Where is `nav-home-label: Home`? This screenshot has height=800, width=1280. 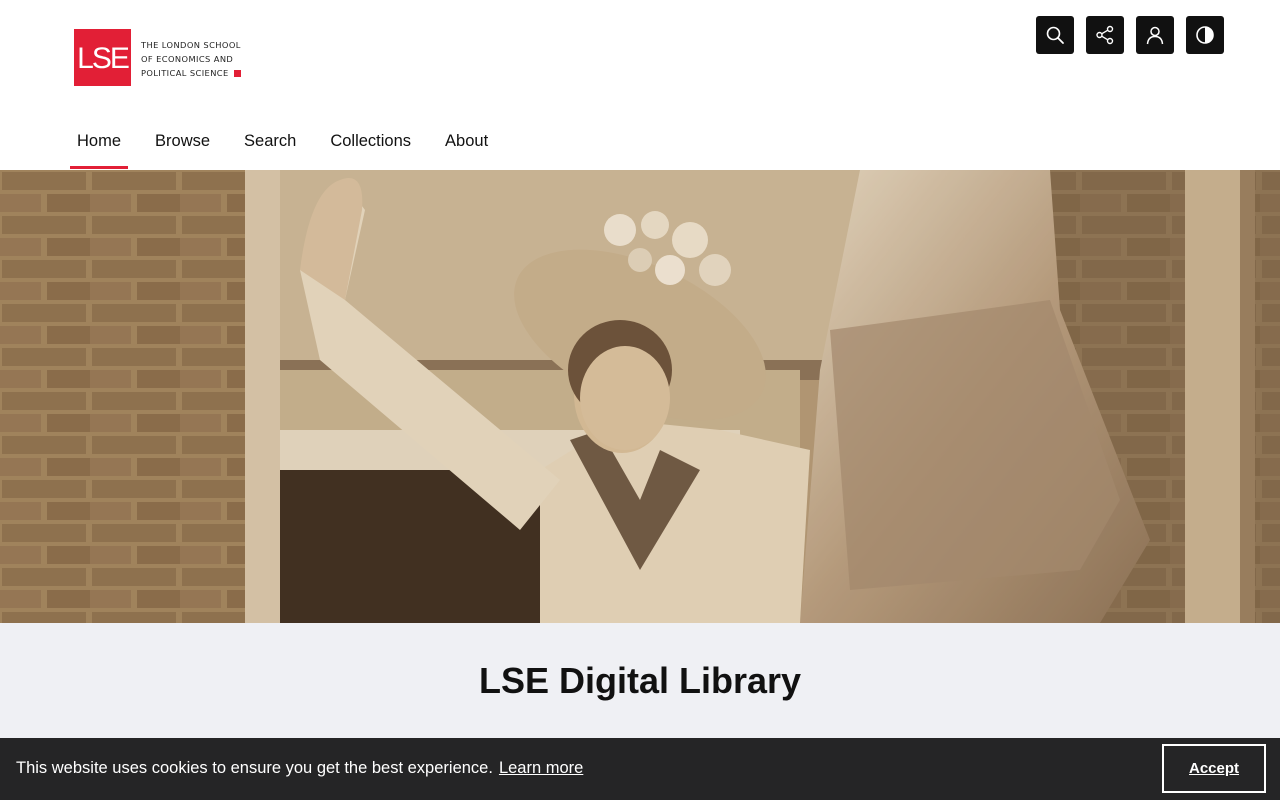 nav-home-label: Home is located at coordinates (99, 141).